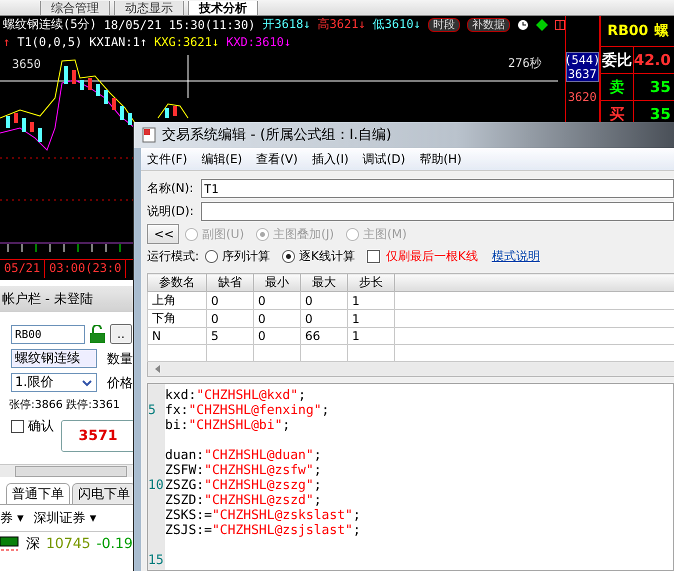  What do you see at coordinates (230, 283) in the screenshot?
I see `column-header: 缺省` at bounding box center [230, 283].